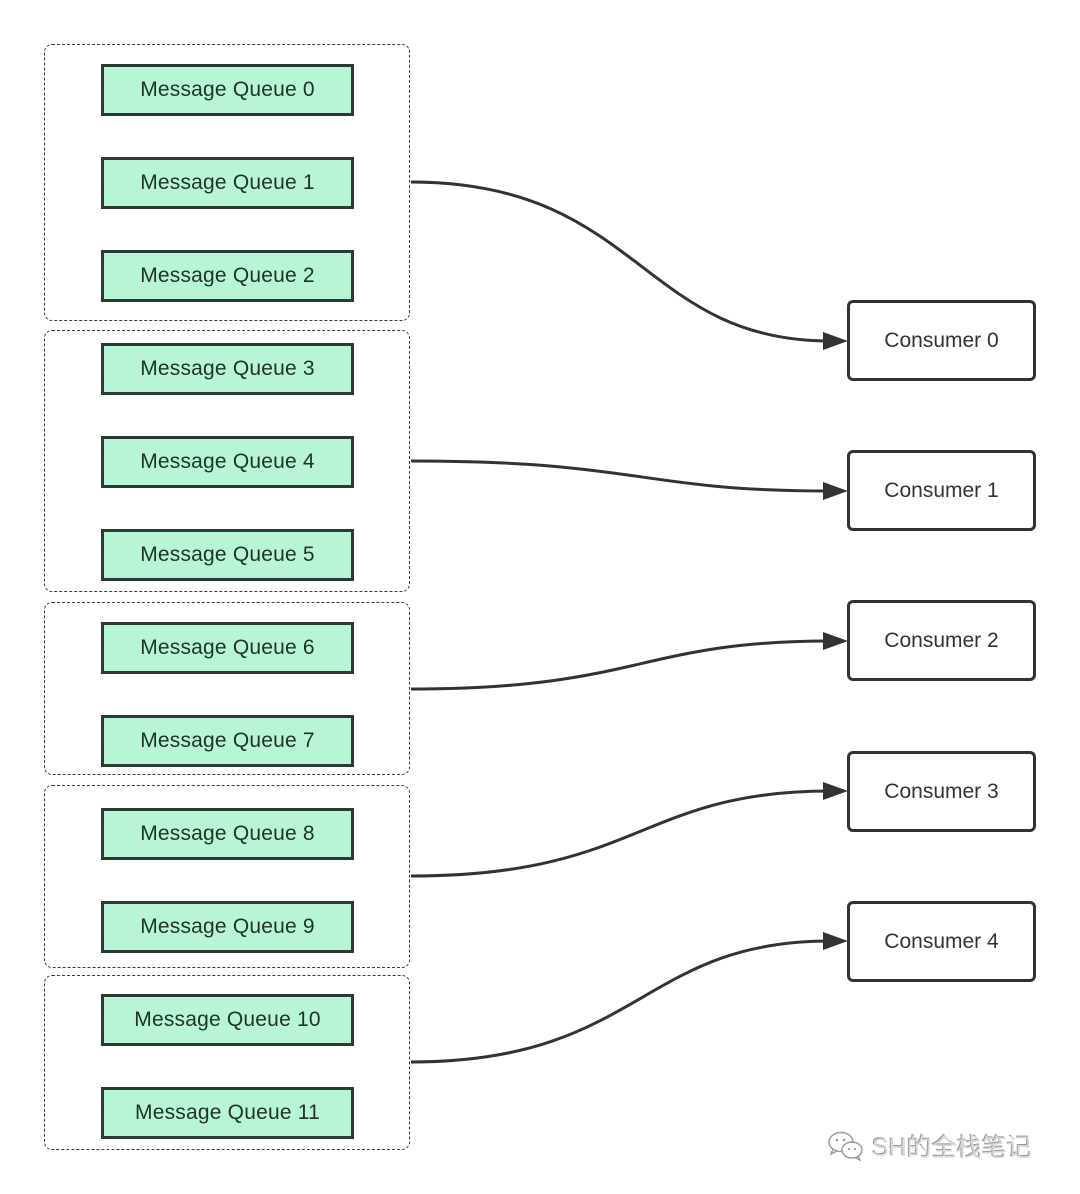 This screenshot has width=1080, height=1194. What do you see at coordinates (227, 834) in the screenshot?
I see `message-queue-8: Message Queue 8` at bounding box center [227, 834].